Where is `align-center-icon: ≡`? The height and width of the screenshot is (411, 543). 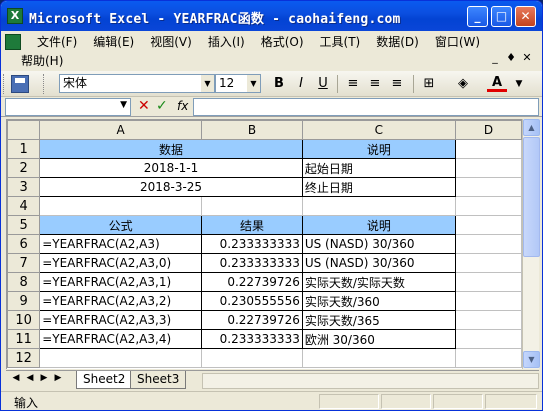 align-center-icon: ≡ is located at coordinates (375, 84).